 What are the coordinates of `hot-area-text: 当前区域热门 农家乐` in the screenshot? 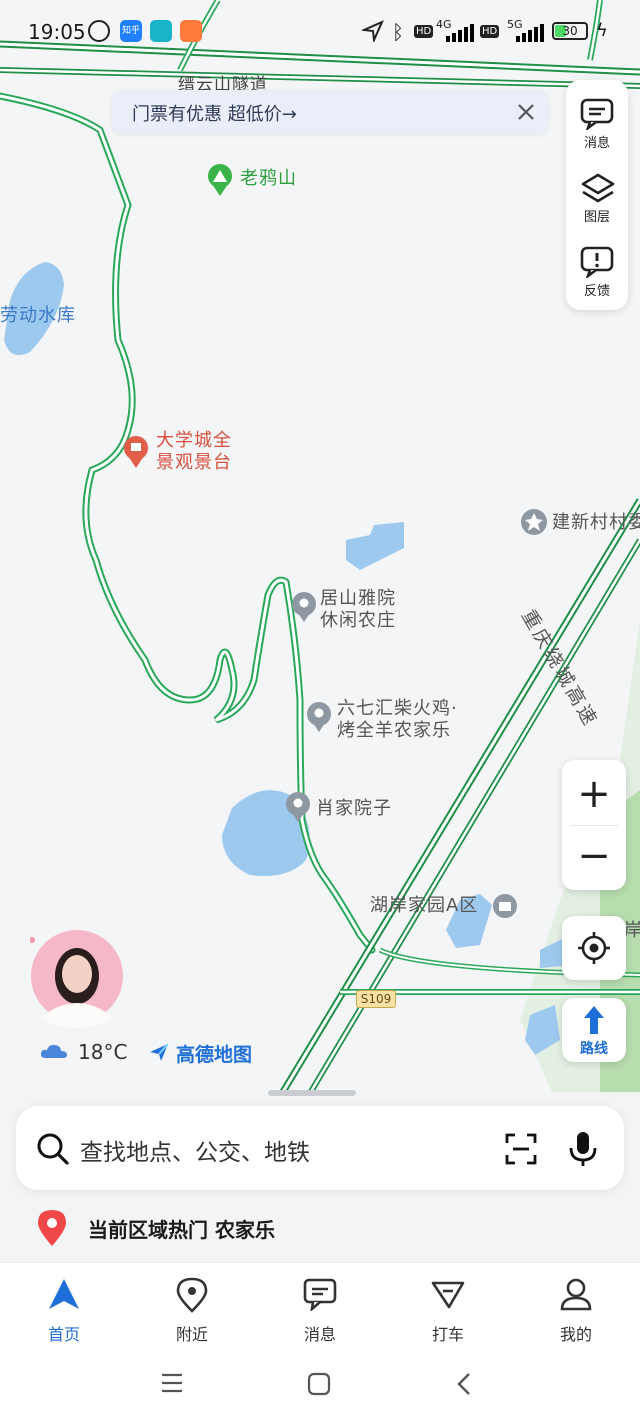 It's located at (181, 1230).